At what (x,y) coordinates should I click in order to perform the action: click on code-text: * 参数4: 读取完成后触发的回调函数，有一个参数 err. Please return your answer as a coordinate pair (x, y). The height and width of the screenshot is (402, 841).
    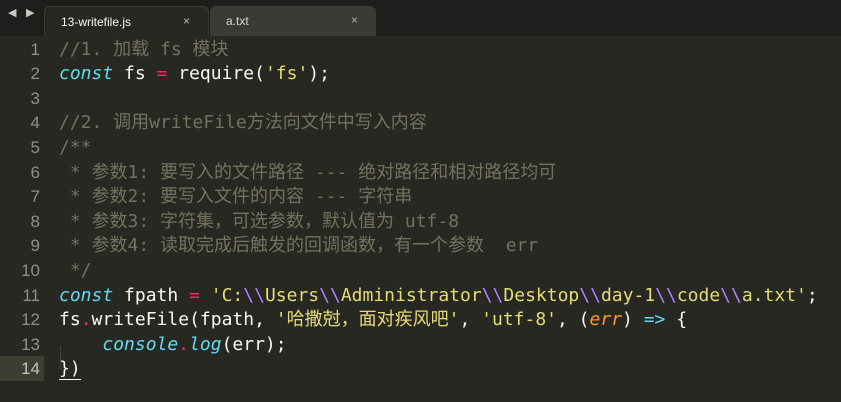
    Looking at the image, I should click on (298, 245).